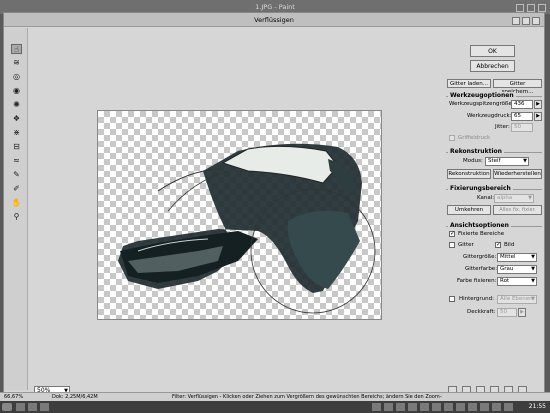  What do you see at coordinates (16, 209) in the screenshot?
I see `tool-palette: ☝ ≋ ◎ ◉ ✺ ❖ ⋇ ⊟ ≈ ✎ ✐ ✋ ⚲` at bounding box center [16, 209].